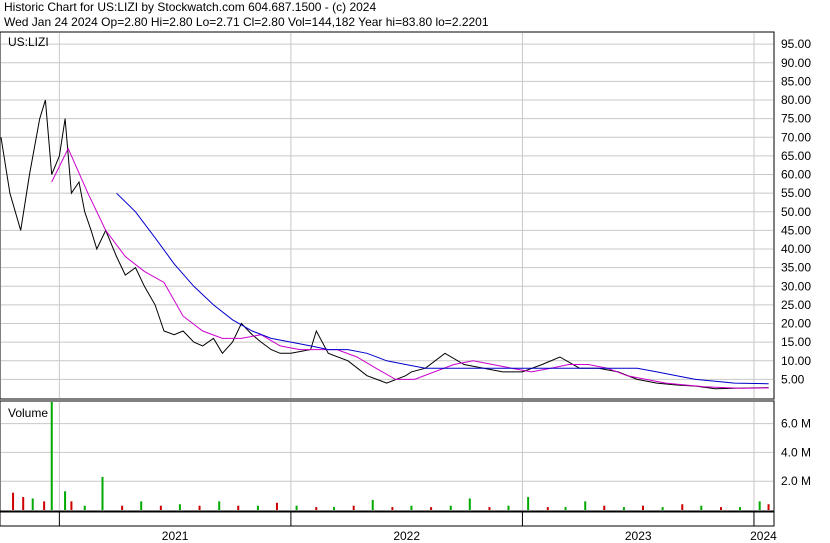 The width and height of the screenshot is (830, 543). Describe the element at coordinates (638, 536) in the screenshot. I see `year-label: 2023` at that location.